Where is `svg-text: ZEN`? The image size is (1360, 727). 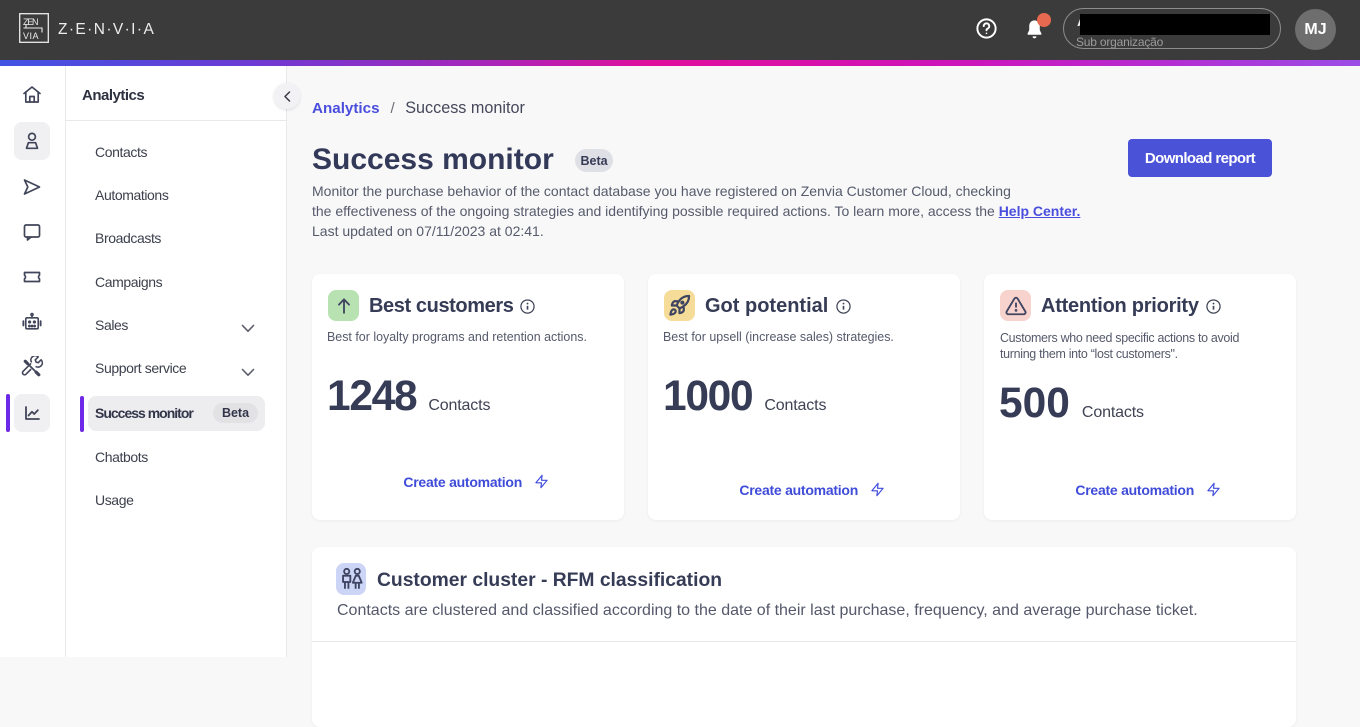
svg-text: ZEN is located at coordinates (31, 22).